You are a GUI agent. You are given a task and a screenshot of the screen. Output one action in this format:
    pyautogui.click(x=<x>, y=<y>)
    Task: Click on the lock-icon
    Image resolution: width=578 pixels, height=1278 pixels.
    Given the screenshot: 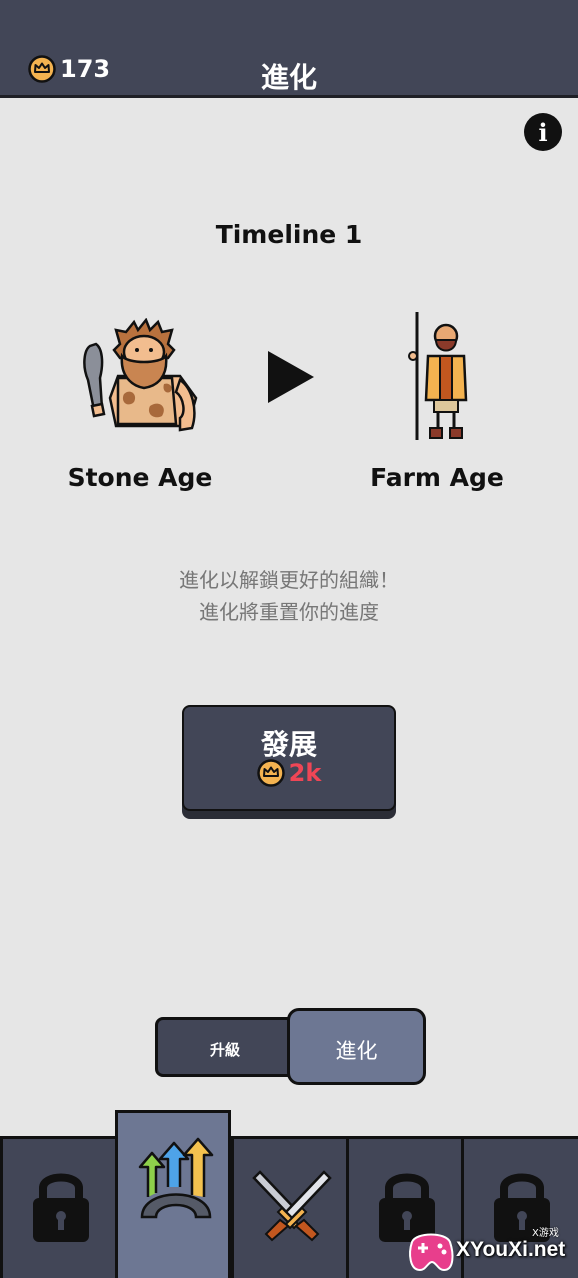 What is the action you would take?
    pyautogui.click(x=61, y=1207)
    